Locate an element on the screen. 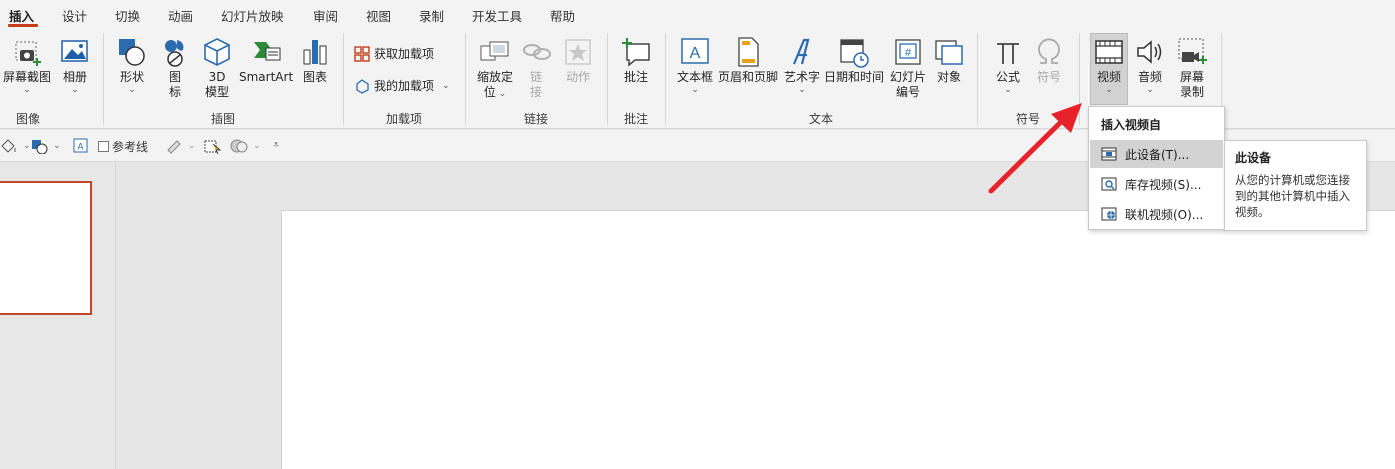  group-label-illustrations: 插图 is located at coordinates (222, 119).